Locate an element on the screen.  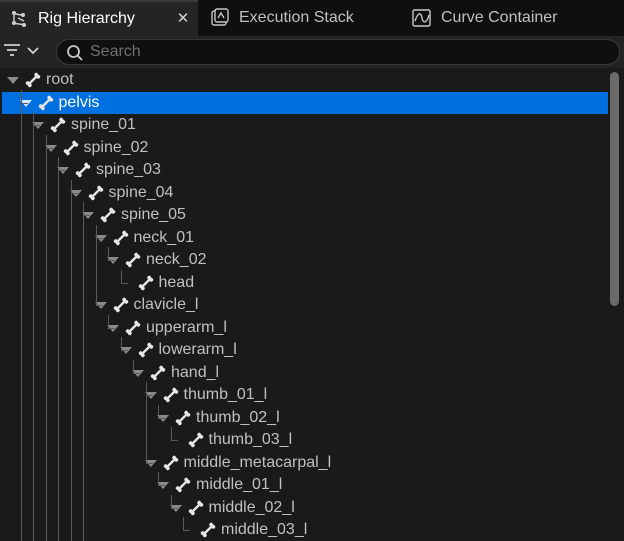
tree-row: middle_03_l is located at coordinates (305, 530).